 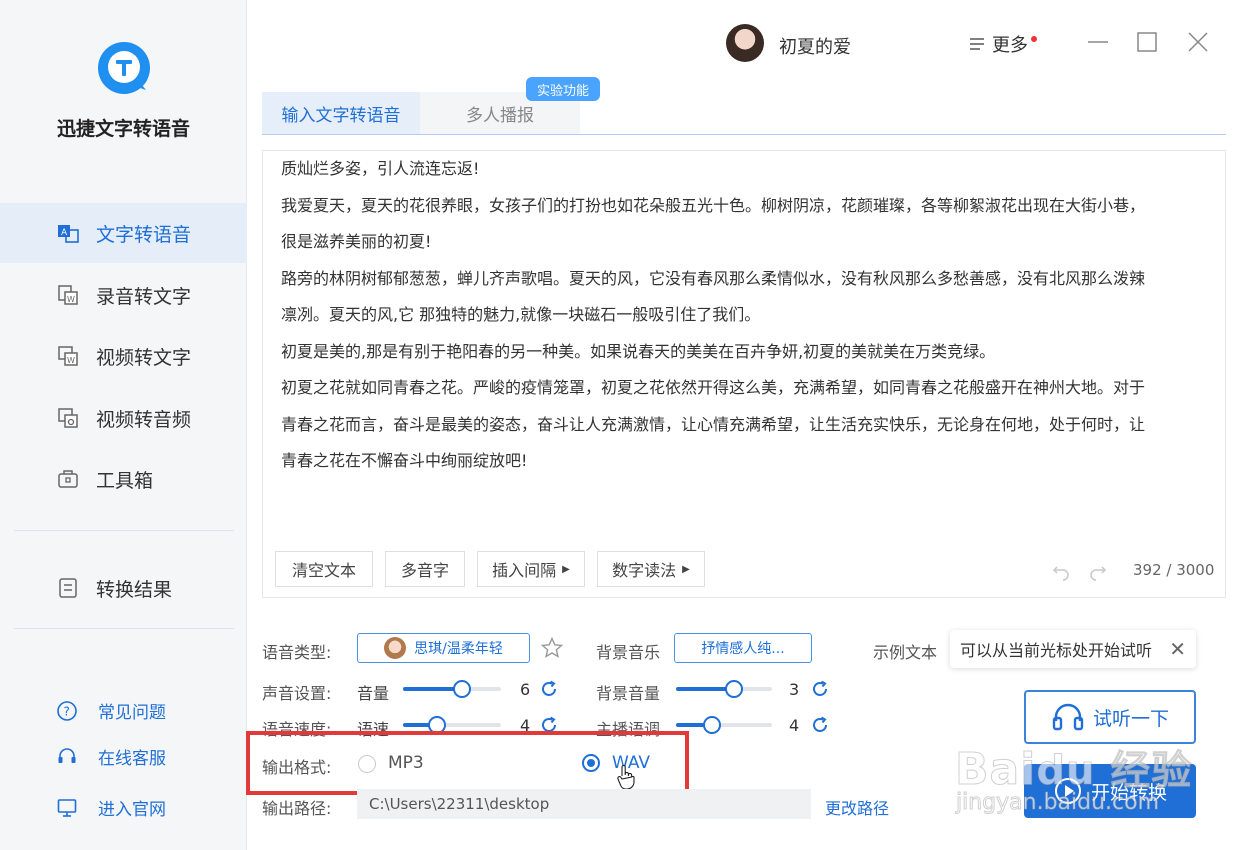 I want to click on reset-pitch-icon, so click(x=820, y=725).